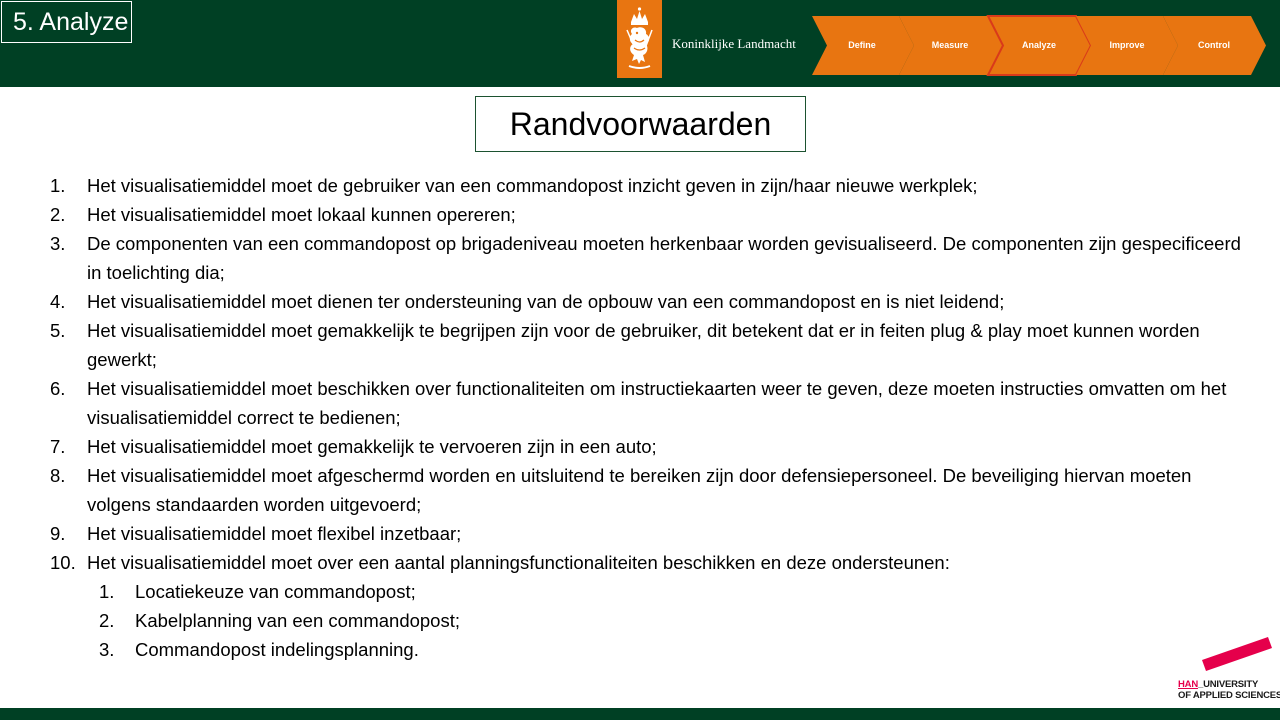  What do you see at coordinates (58, 533) in the screenshot?
I see `list-item-number: 9.` at bounding box center [58, 533].